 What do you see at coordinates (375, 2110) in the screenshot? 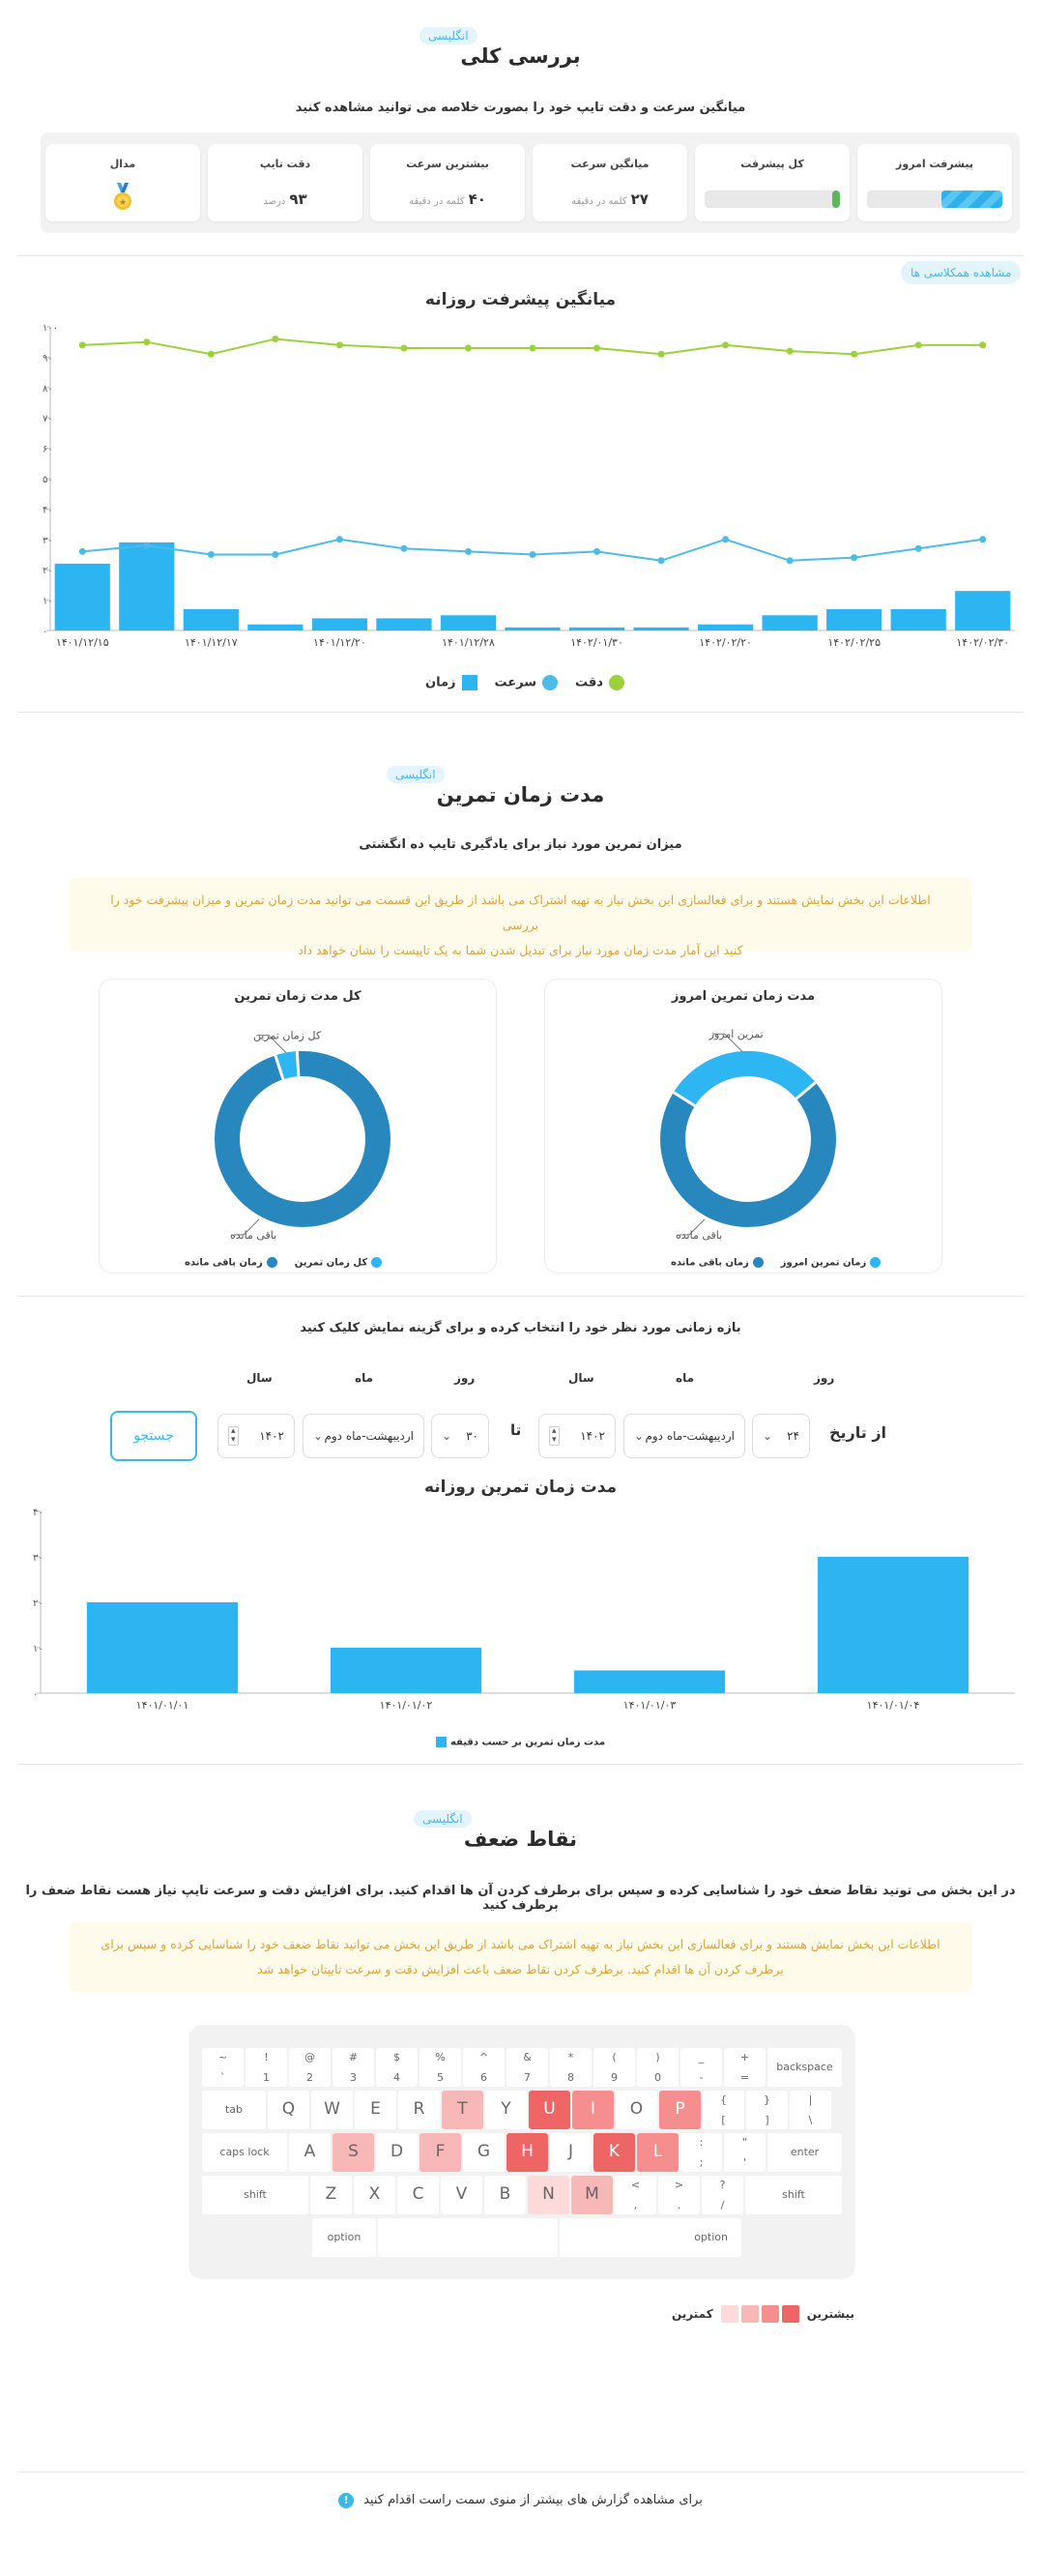
I see `key-e: E` at bounding box center [375, 2110].